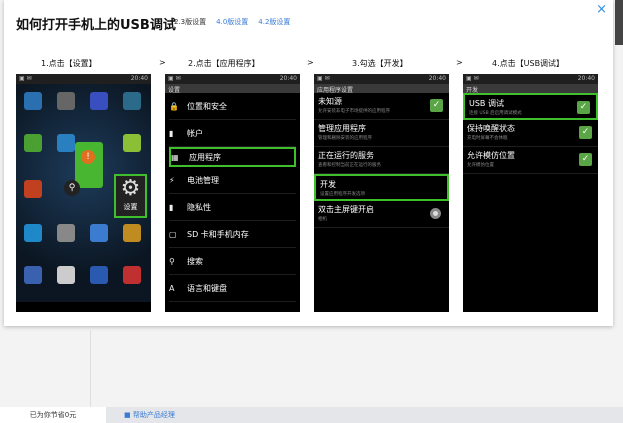 This screenshot has width=623, height=423. What do you see at coordinates (491, 155) in the screenshot?
I see `option-title: 允许模仿位置` at bounding box center [491, 155].